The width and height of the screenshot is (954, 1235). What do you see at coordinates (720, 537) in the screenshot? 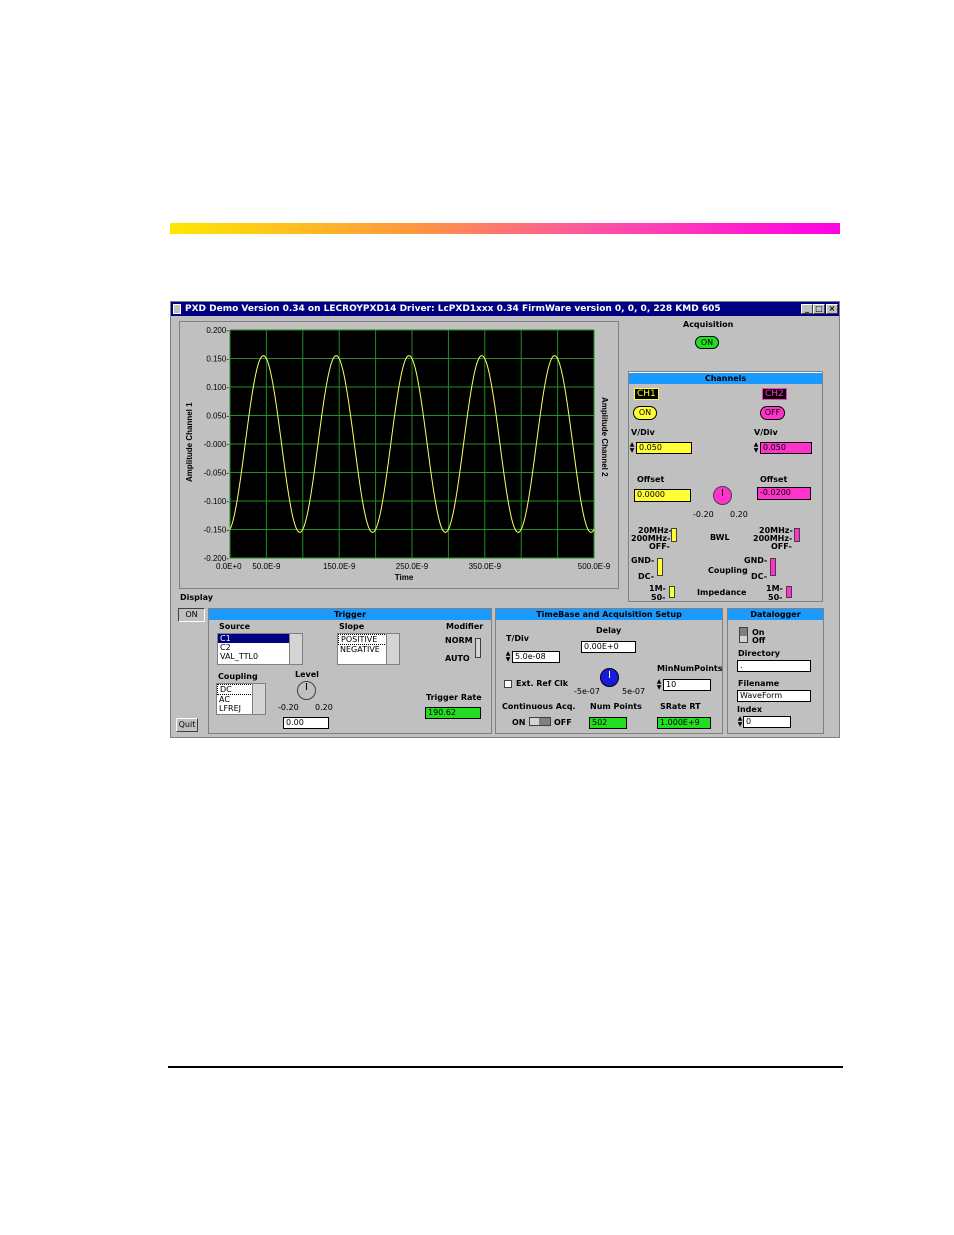
I see `bwl-label: BWL` at bounding box center [720, 537].